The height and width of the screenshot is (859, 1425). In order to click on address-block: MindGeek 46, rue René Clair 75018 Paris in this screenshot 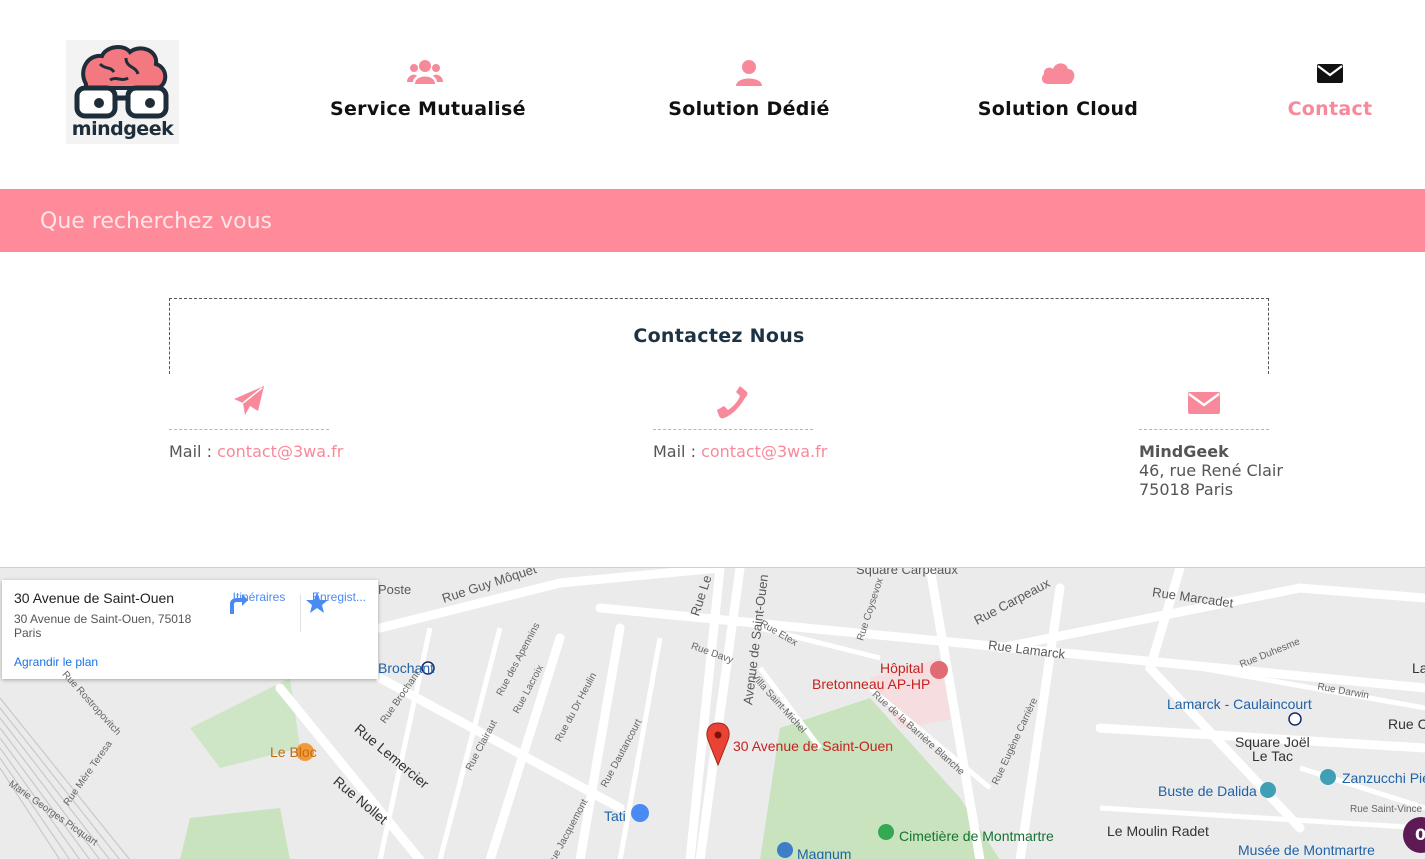, I will do `click(1211, 470)`.